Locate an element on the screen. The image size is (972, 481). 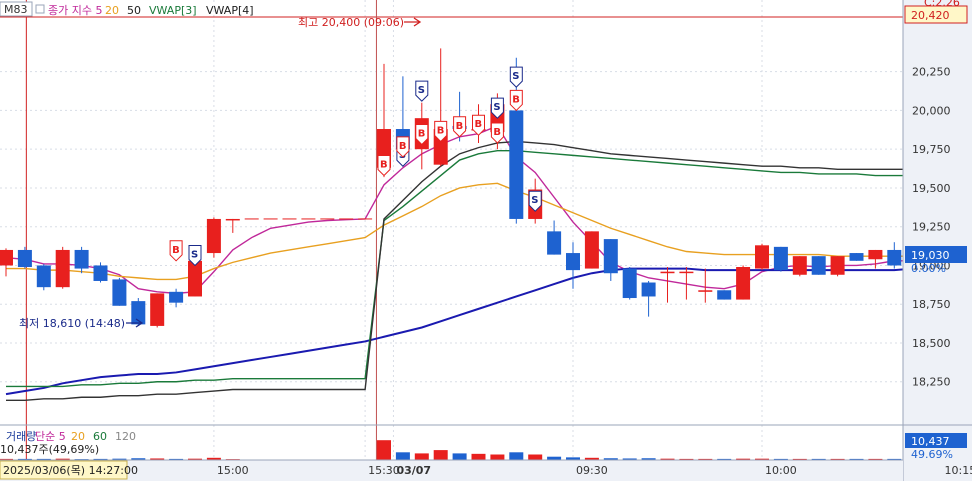
top-price-badge-label: 20,420 is located at coordinates (930, 15).